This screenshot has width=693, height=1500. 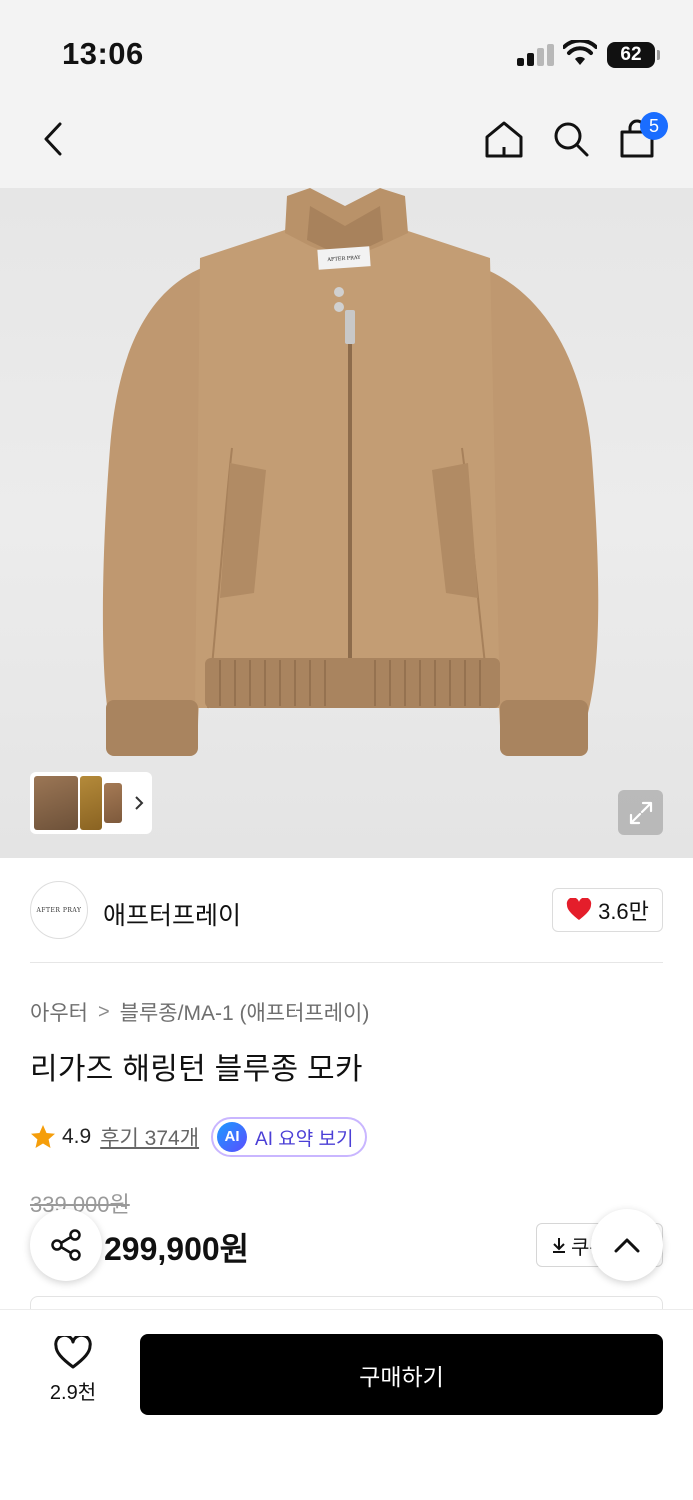 What do you see at coordinates (654, 126) in the screenshot?
I see `cart-count-badge: 5` at bounding box center [654, 126].